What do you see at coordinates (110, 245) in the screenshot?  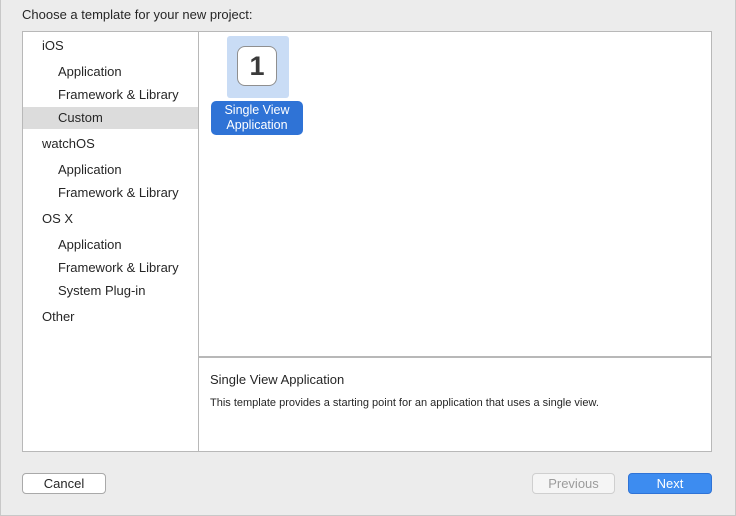 I see `sidebar-item-osx-application: Application` at bounding box center [110, 245].